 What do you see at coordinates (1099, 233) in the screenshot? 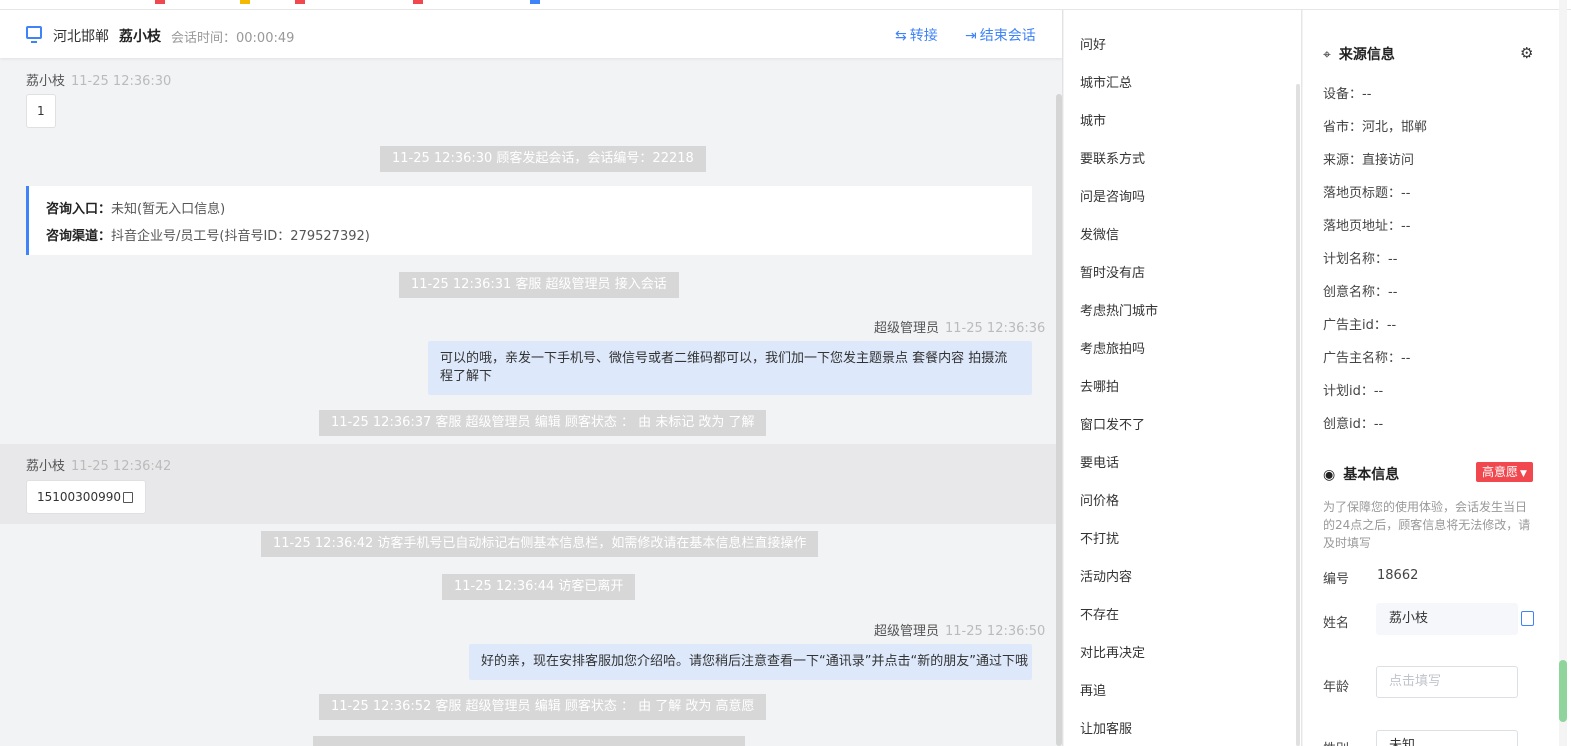
I see `quick-reply-item: 发微信` at bounding box center [1099, 233].